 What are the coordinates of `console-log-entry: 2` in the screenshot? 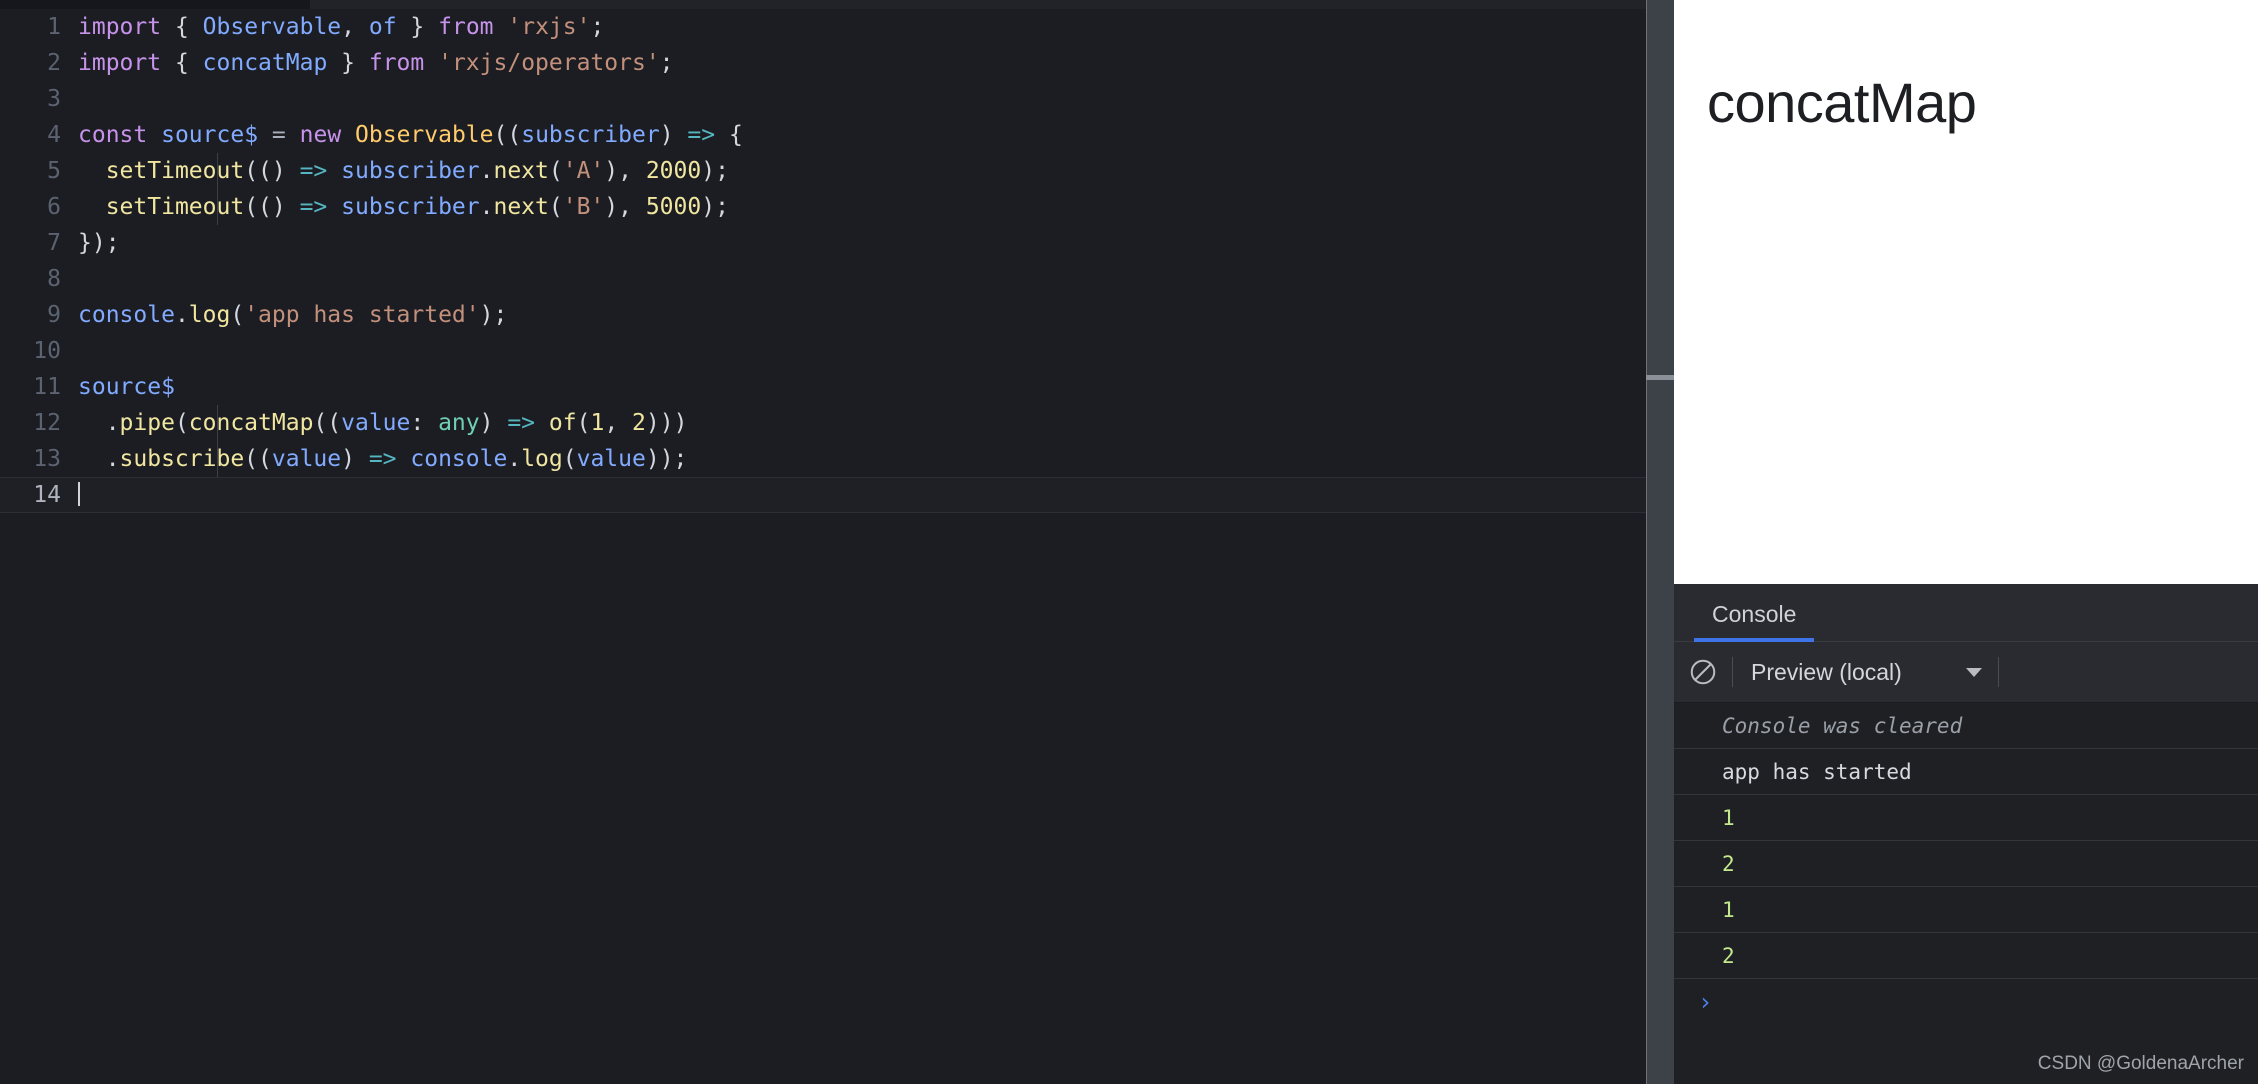 It's located at (1966, 956).